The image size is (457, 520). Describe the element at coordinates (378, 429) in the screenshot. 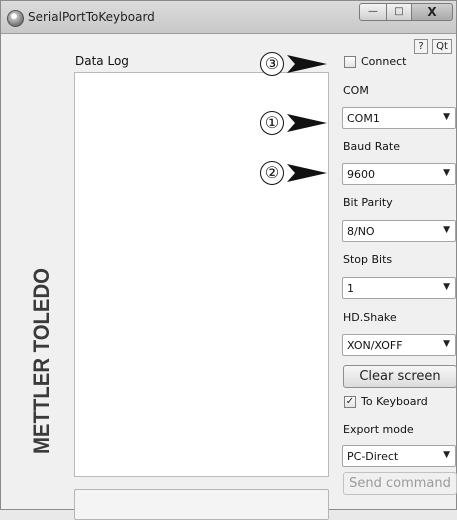

I see `export-mode-label: Export mode` at that location.